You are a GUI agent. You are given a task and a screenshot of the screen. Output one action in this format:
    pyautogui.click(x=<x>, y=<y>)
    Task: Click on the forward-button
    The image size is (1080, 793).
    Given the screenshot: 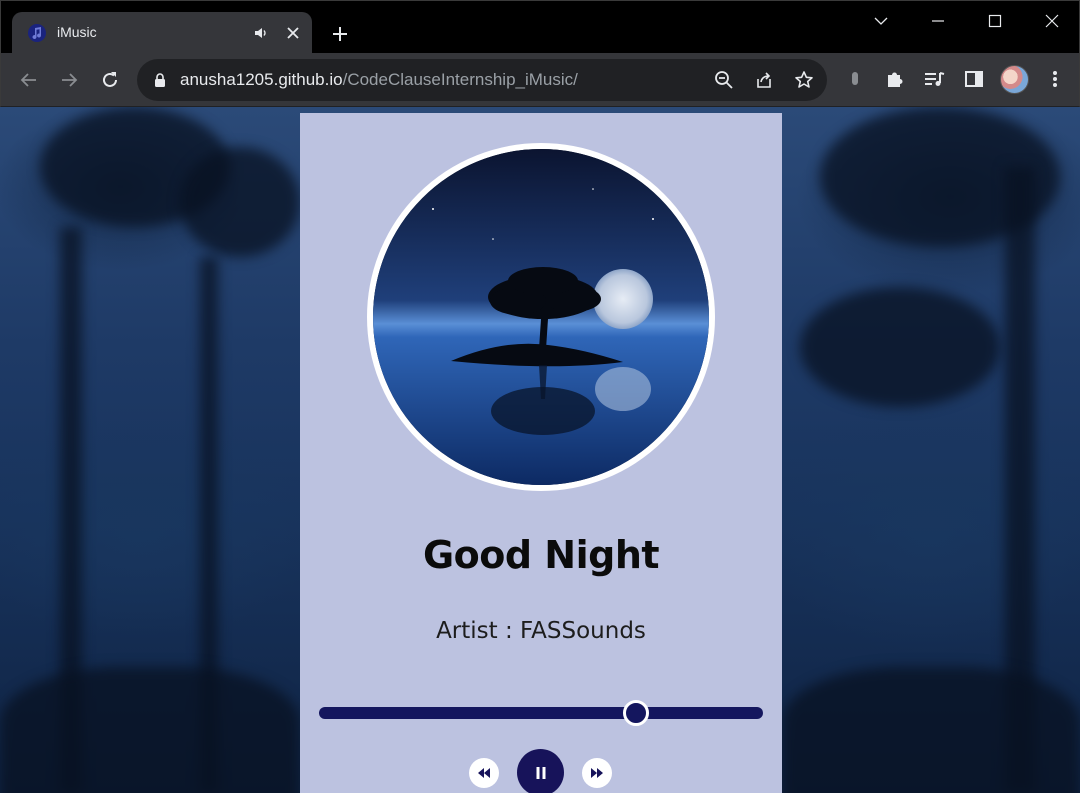 What is the action you would take?
    pyautogui.click(x=69, y=80)
    